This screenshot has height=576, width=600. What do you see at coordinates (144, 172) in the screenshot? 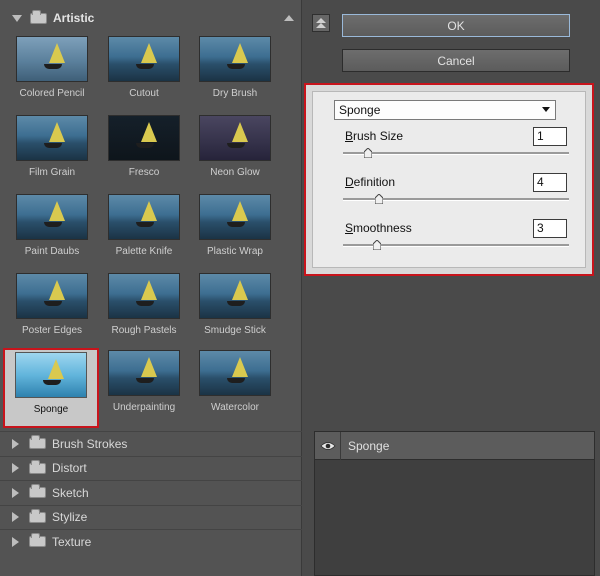
I see `filter-thumbnail-label: Fresco` at bounding box center [144, 172].